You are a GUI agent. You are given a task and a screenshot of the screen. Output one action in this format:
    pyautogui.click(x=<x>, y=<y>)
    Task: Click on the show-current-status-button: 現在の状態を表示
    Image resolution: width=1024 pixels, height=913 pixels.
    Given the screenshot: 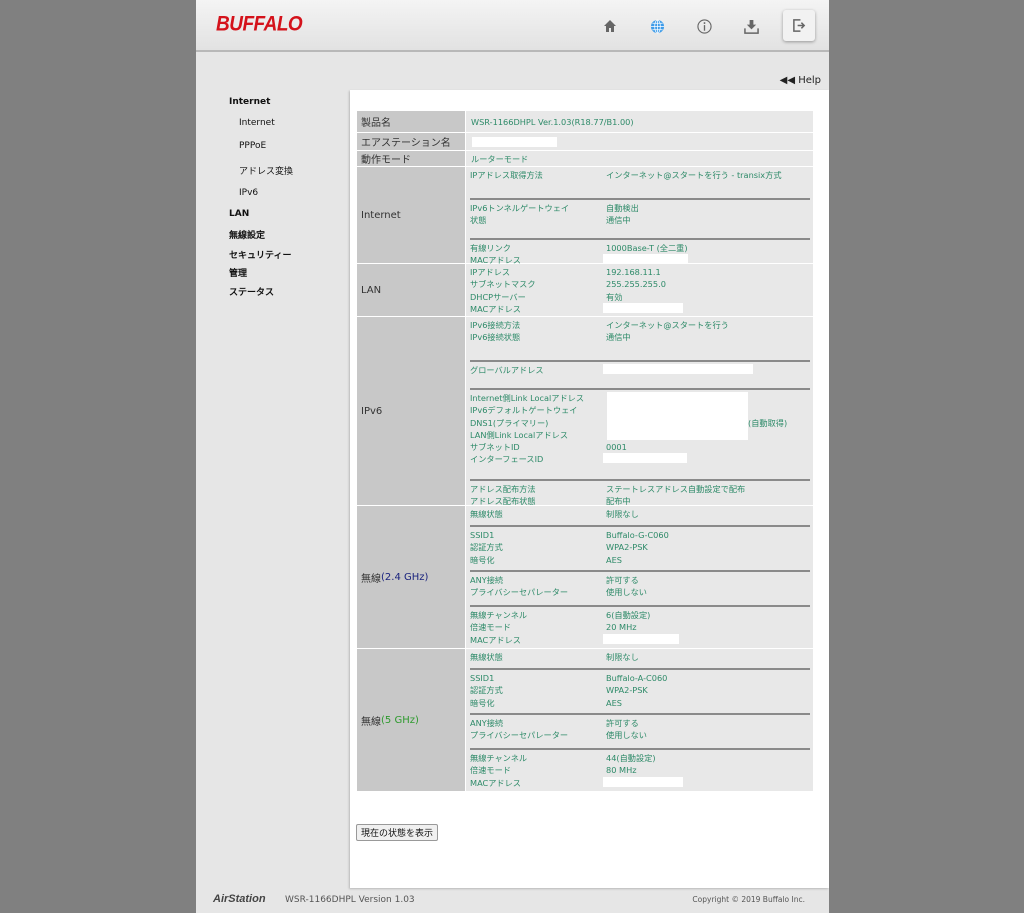 What is the action you would take?
    pyautogui.click(x=397, y=832)
    